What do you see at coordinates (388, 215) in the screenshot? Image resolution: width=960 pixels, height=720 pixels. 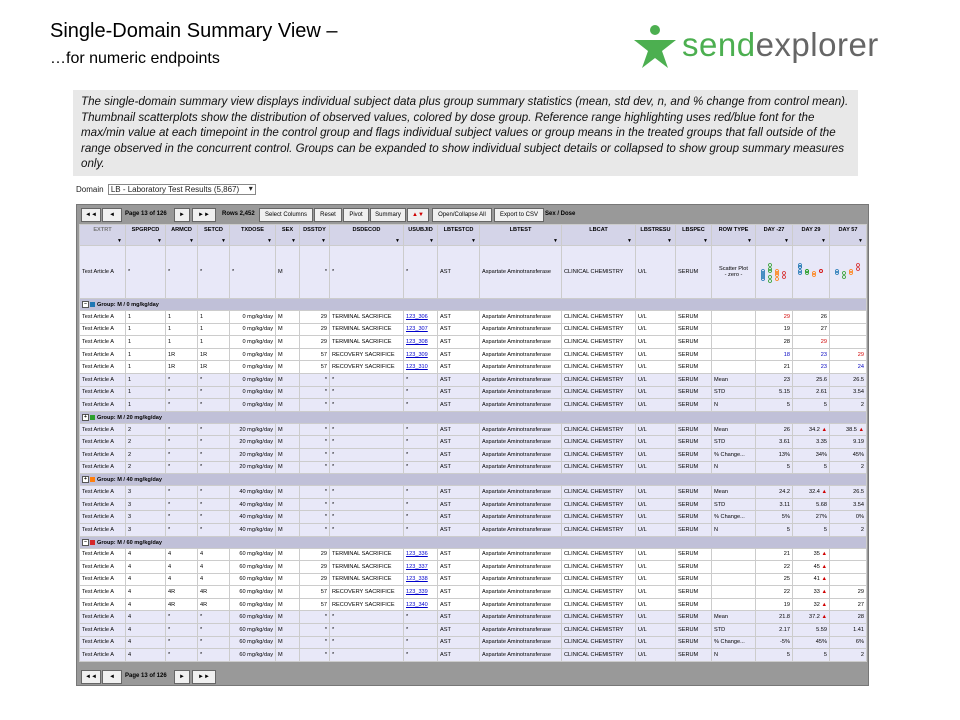 I see `summary-button: Summary` at bounding box center [388, 215].